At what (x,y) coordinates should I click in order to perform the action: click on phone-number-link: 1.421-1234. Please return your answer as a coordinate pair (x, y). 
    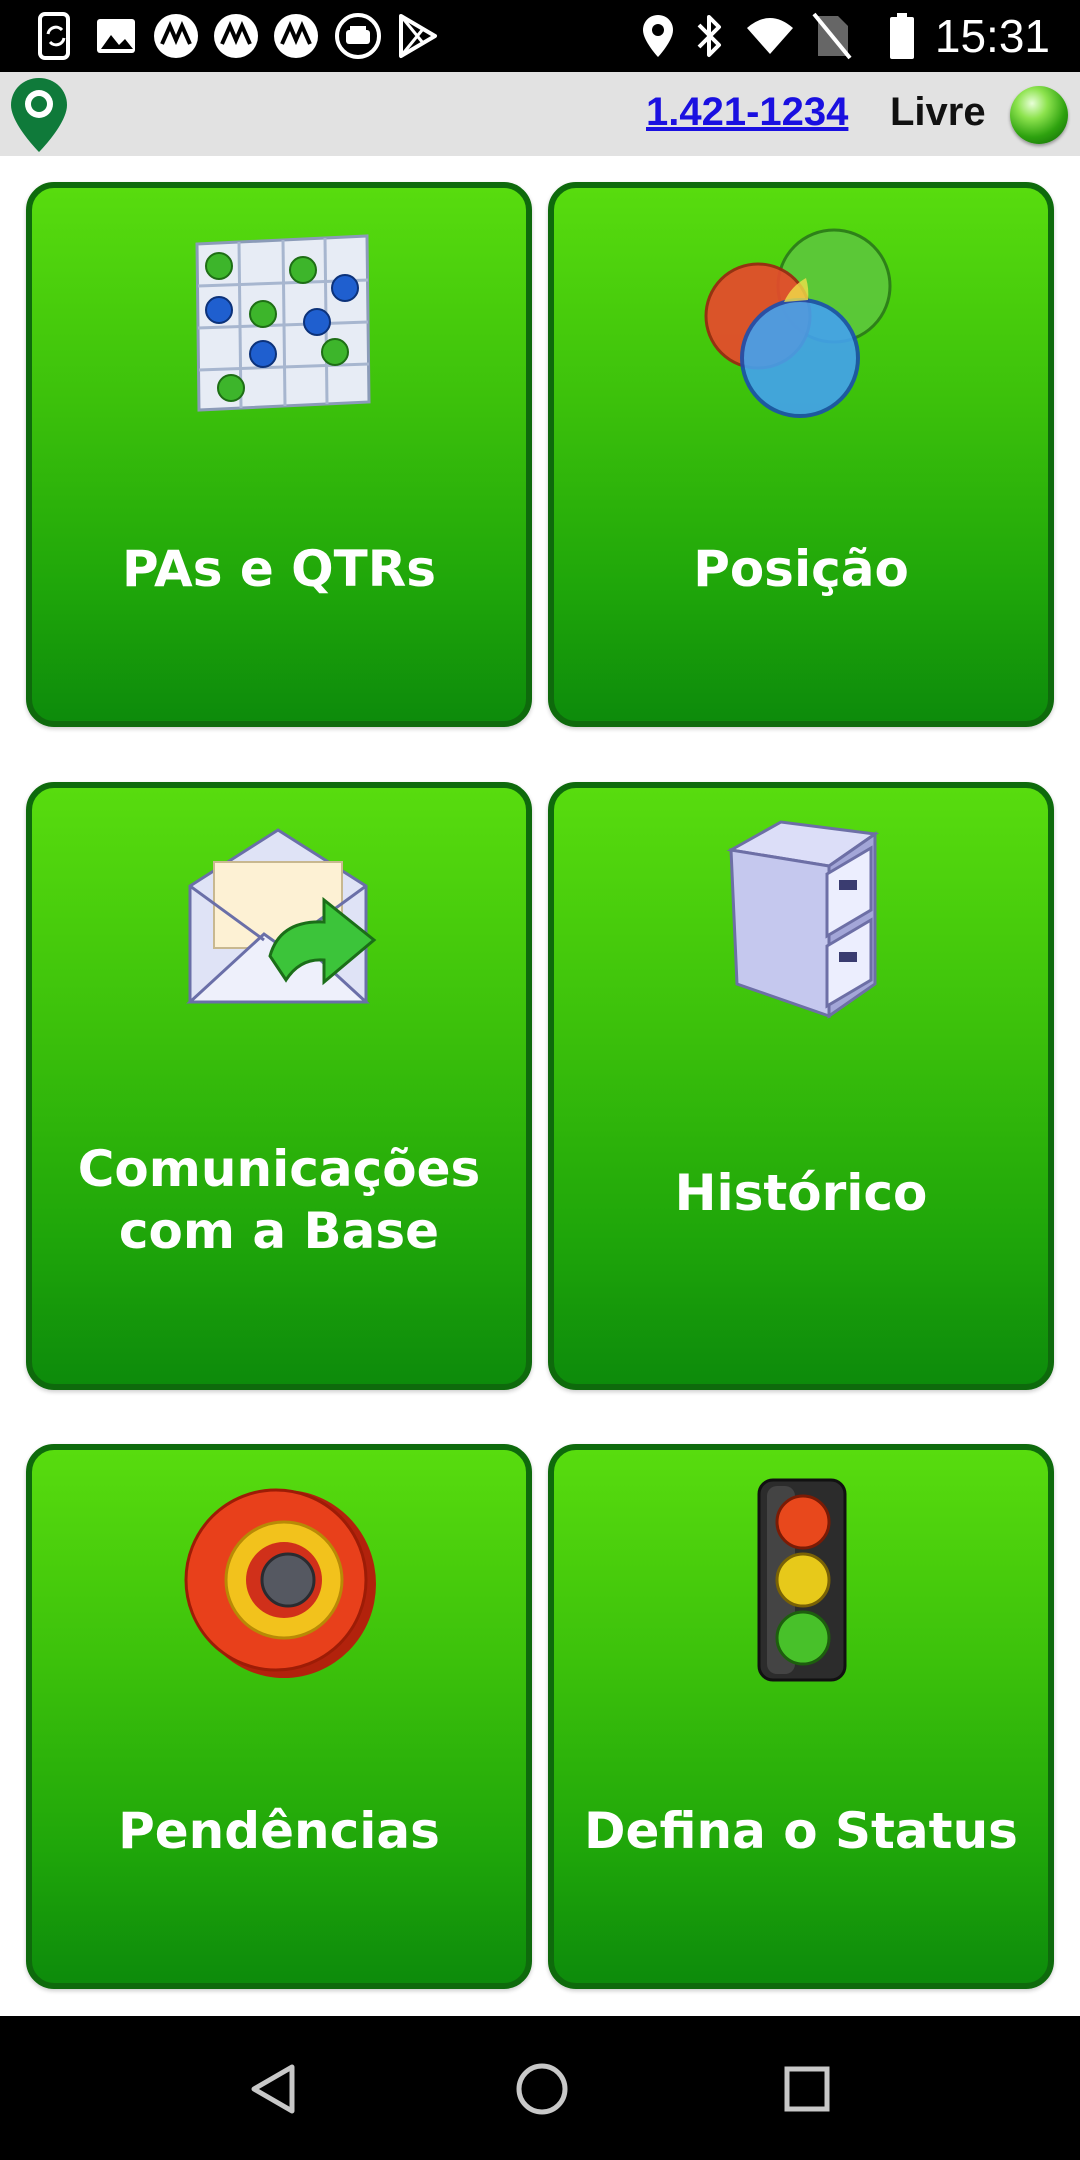
    Looking at the image, I should click on (747, 112).